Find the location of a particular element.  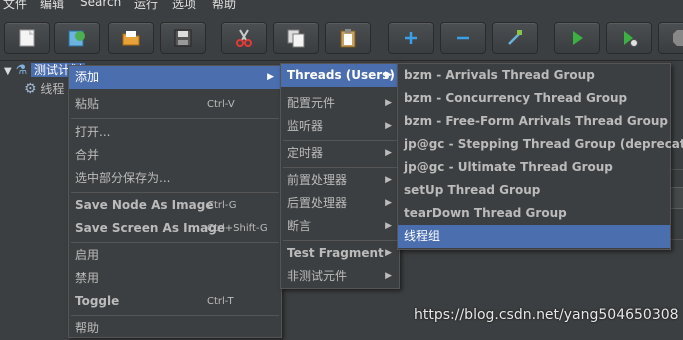

menu-item-toggle: Toggle Ctrl-T is located at coordinates (175, 301).